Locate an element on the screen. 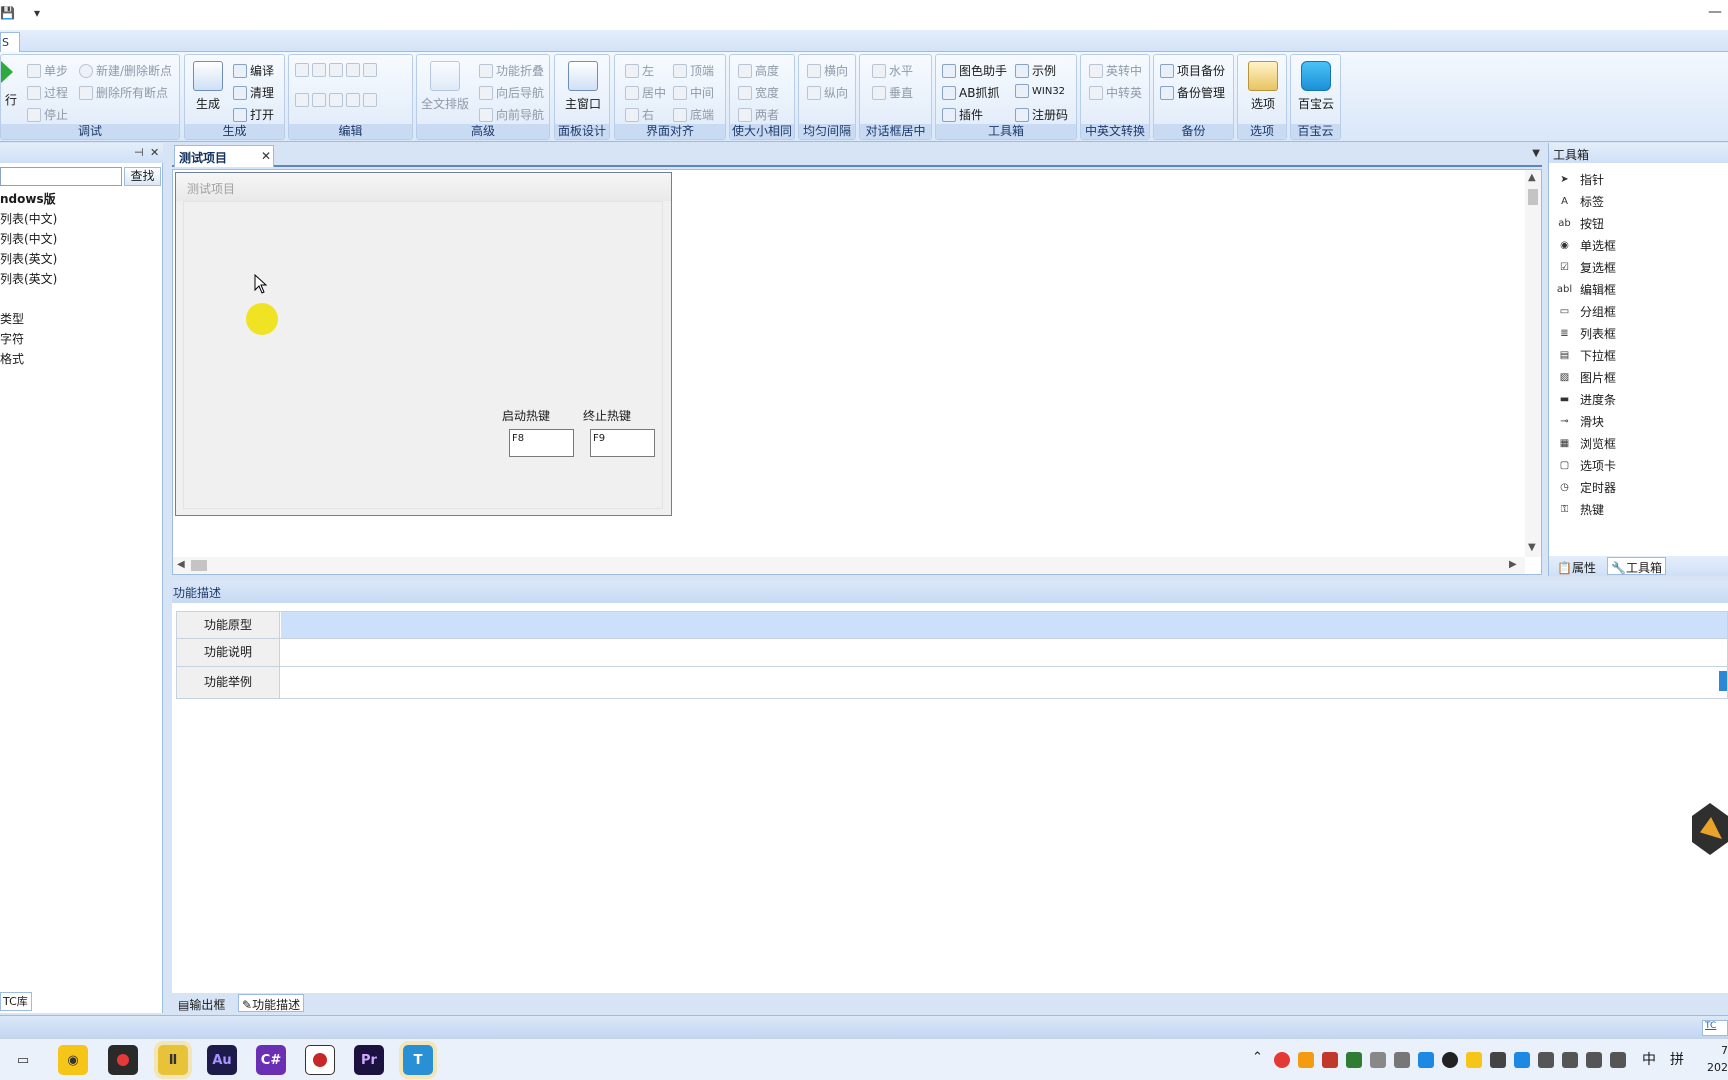 The width and height of the screenshot is (1728, 1080). bluetooth-icon is located at coordinates (1522, 1060).